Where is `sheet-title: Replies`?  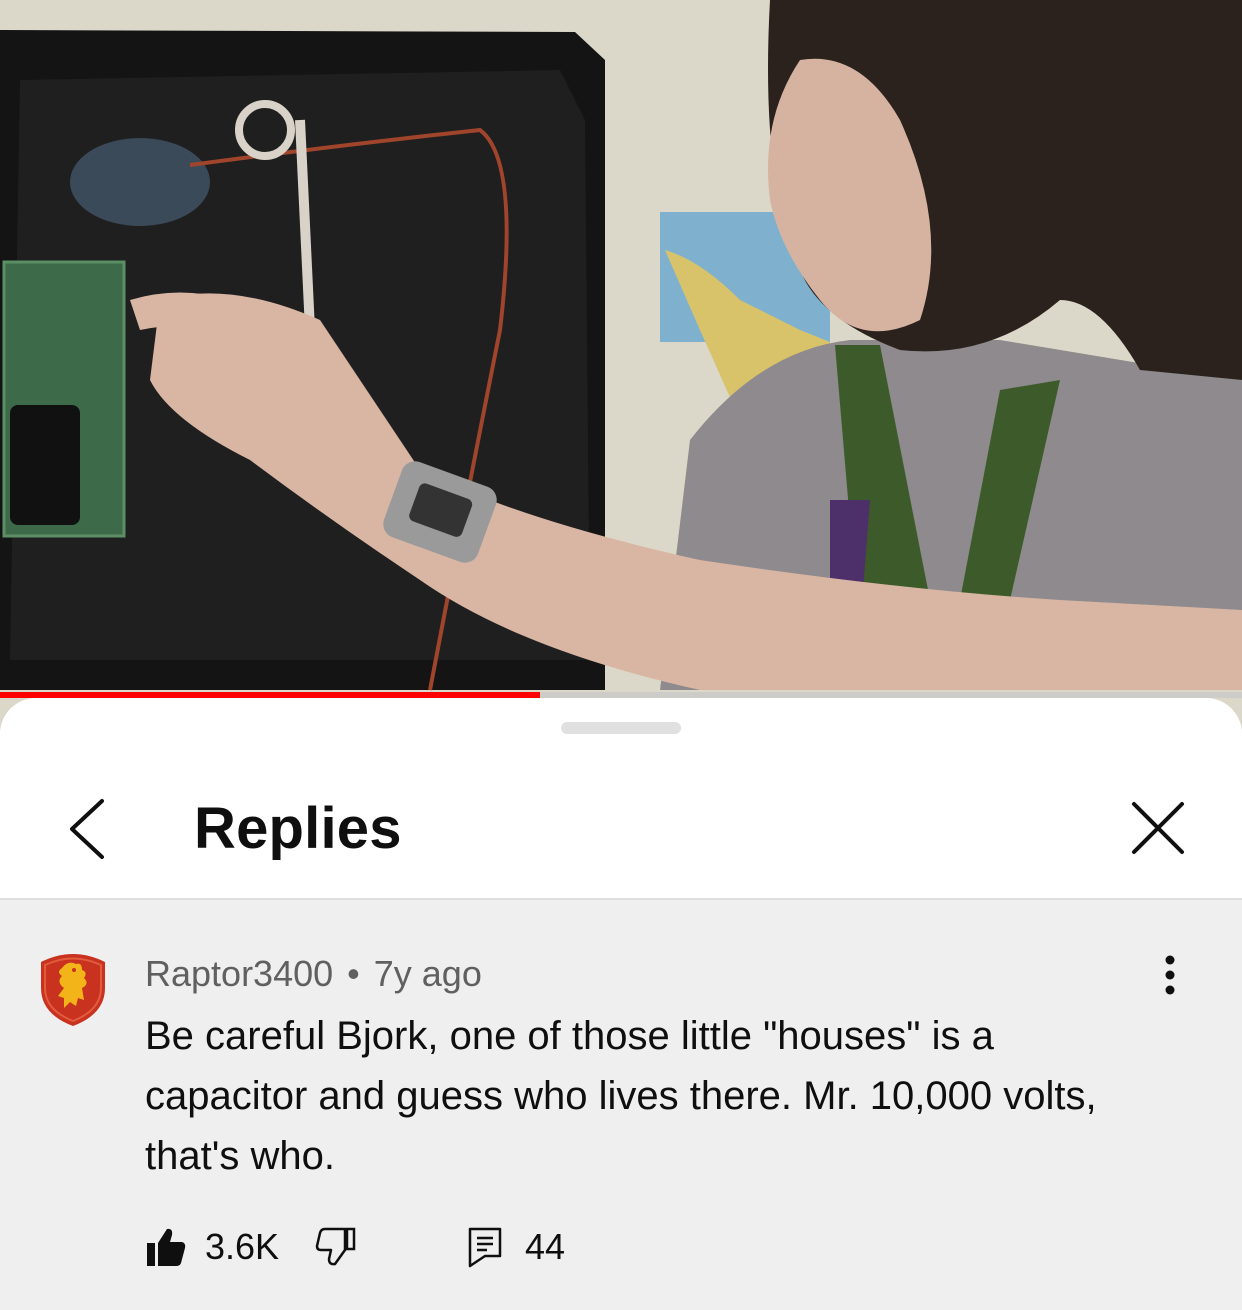
sheet-title: Replies is located at coordinates (298, 828).